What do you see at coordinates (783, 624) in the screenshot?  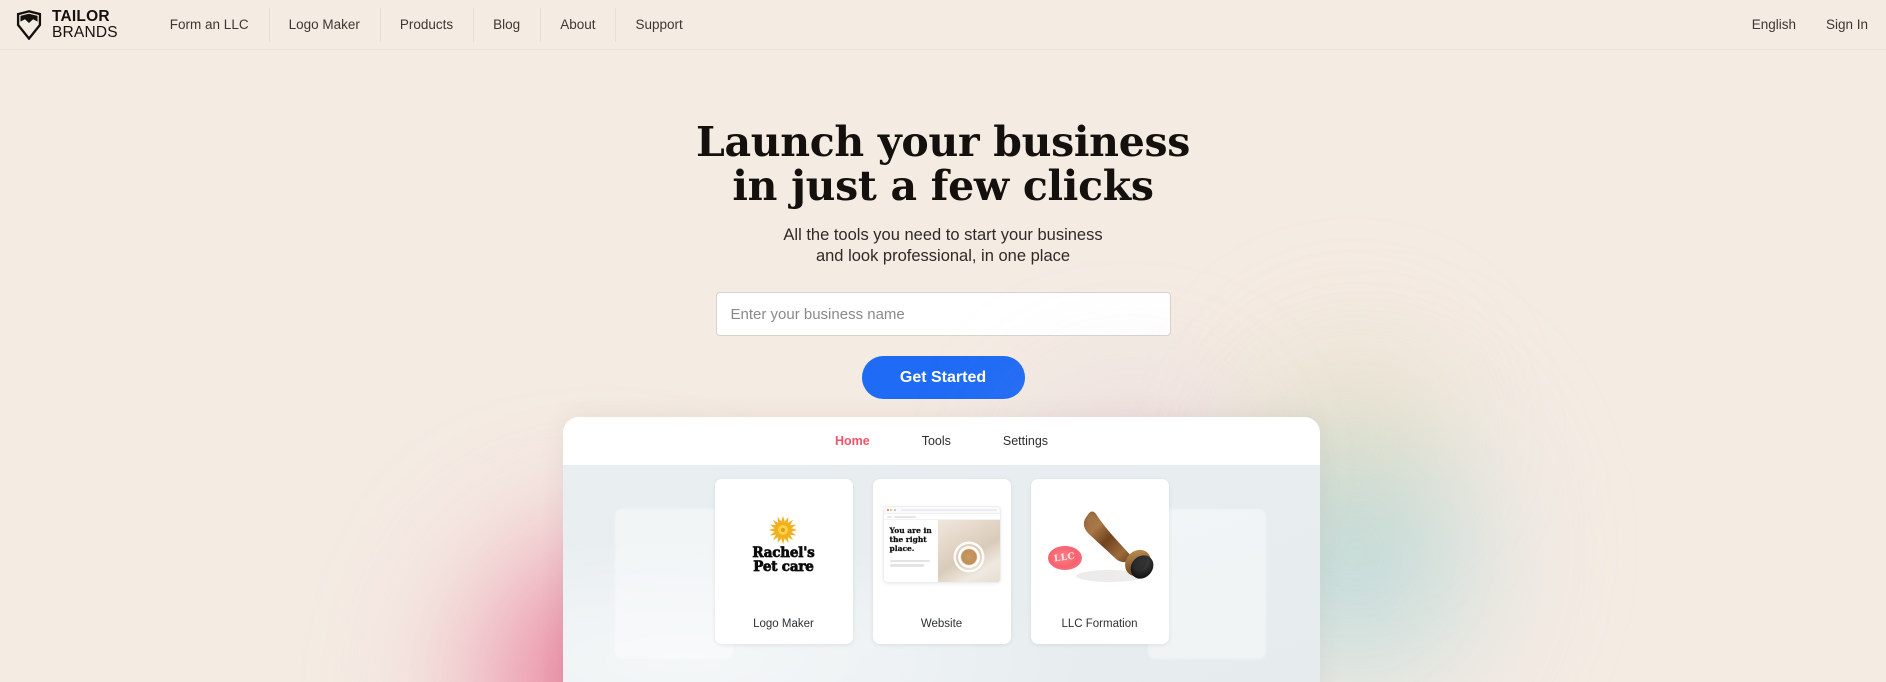 I see `tile-label-logo-maker: Logo Maker` at bounding box center [783, 624].